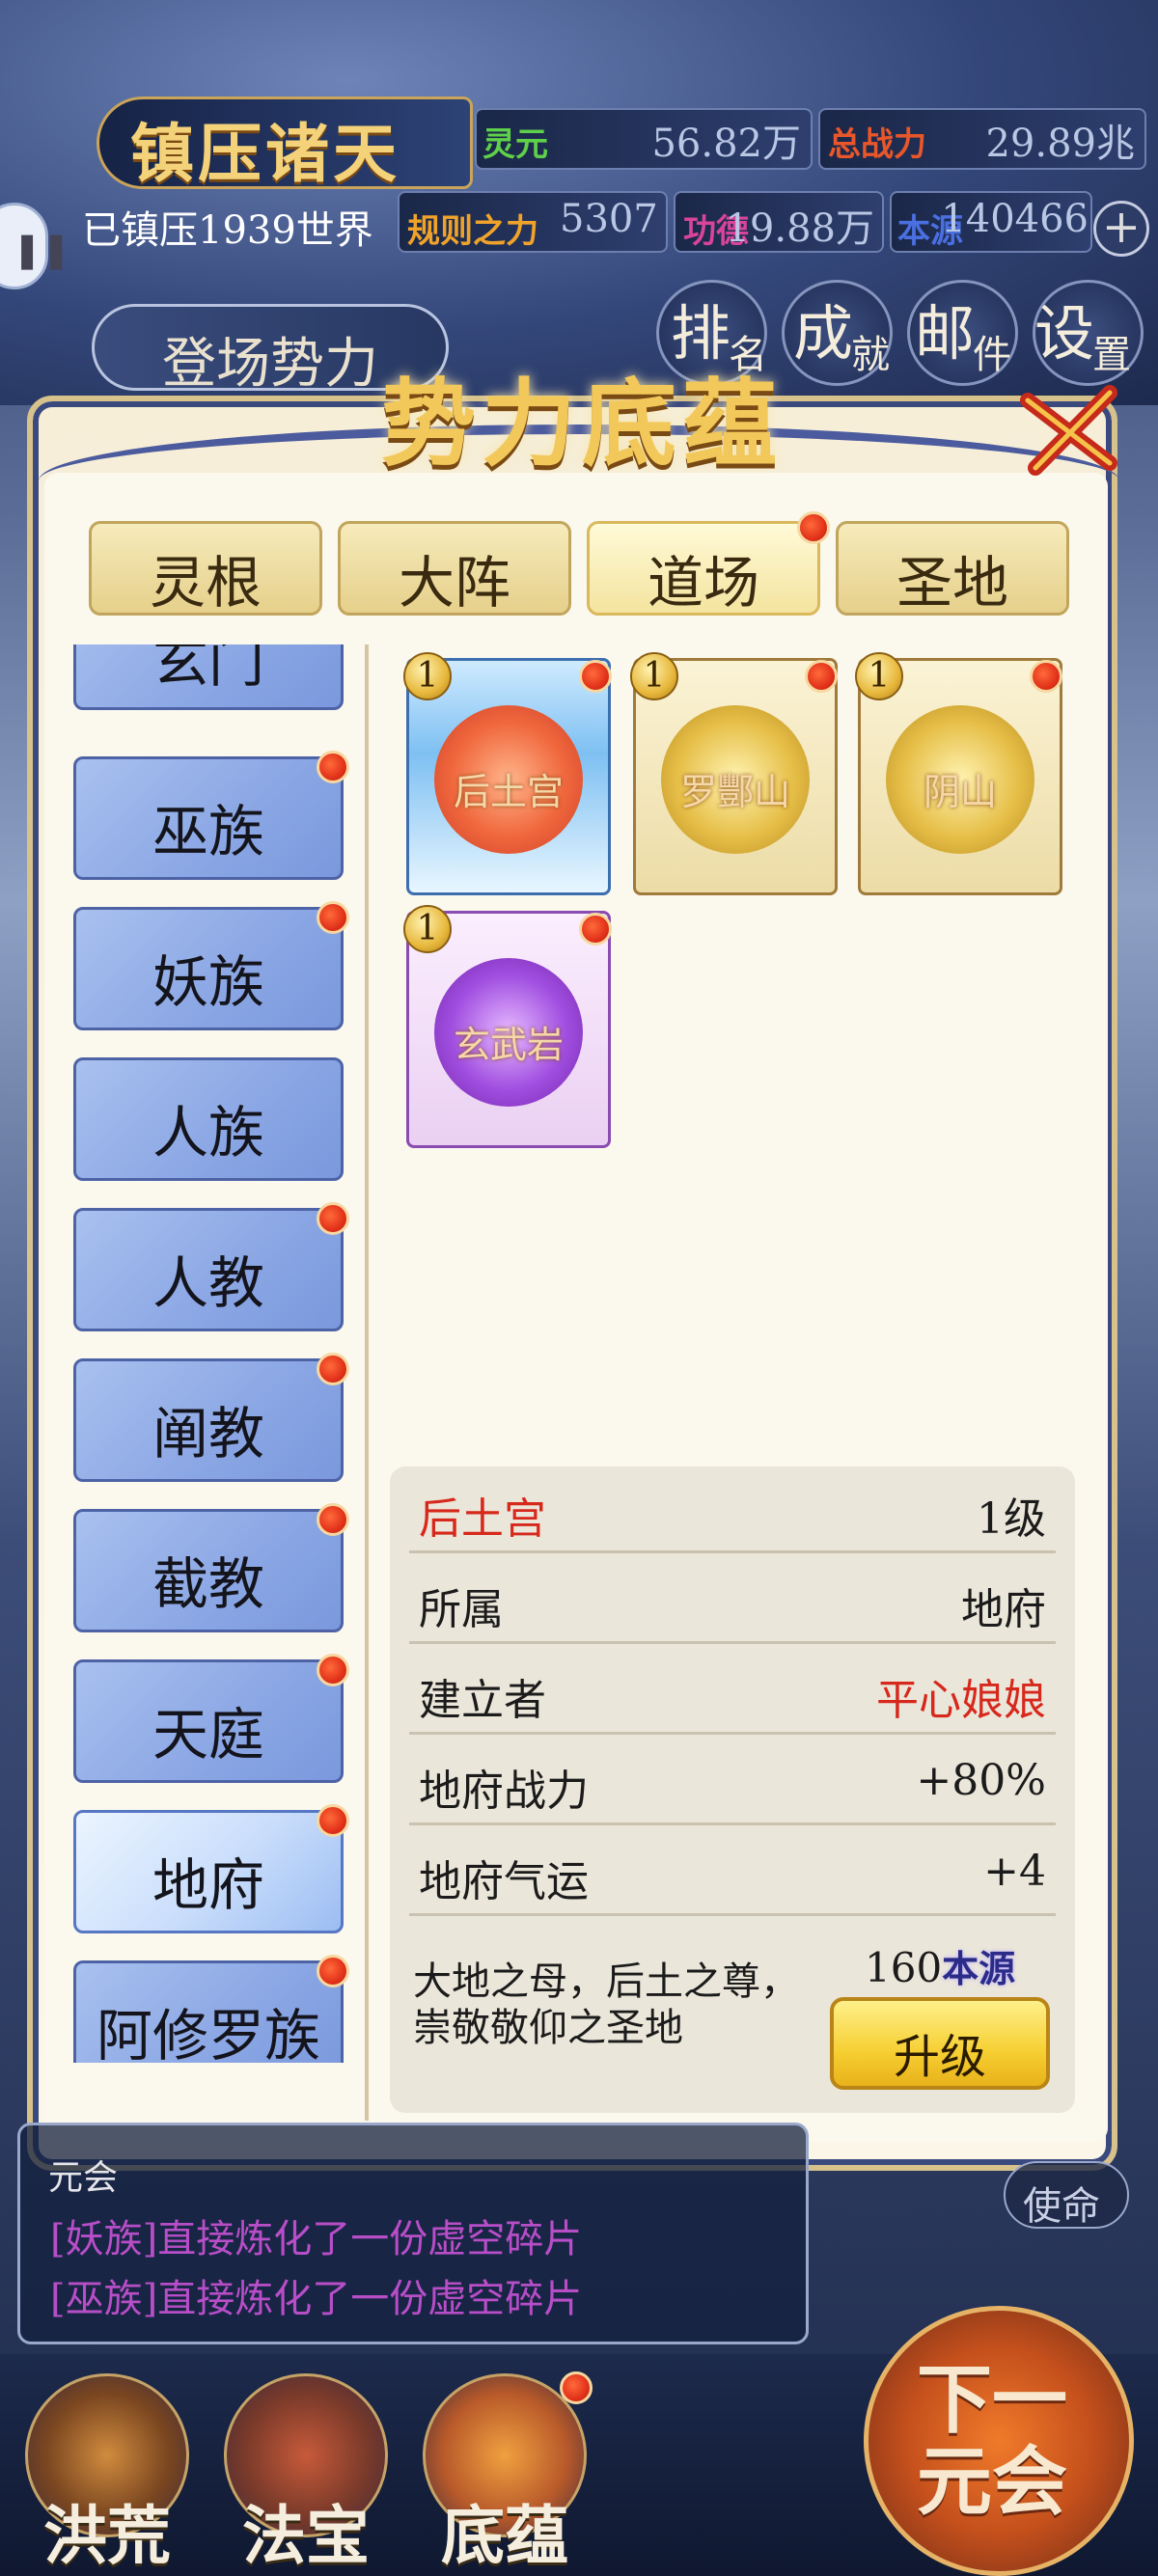 The width and height of the screenshot is (1158, 2576). I want to click on list-item-label: 阐教, so click(208, 1434).